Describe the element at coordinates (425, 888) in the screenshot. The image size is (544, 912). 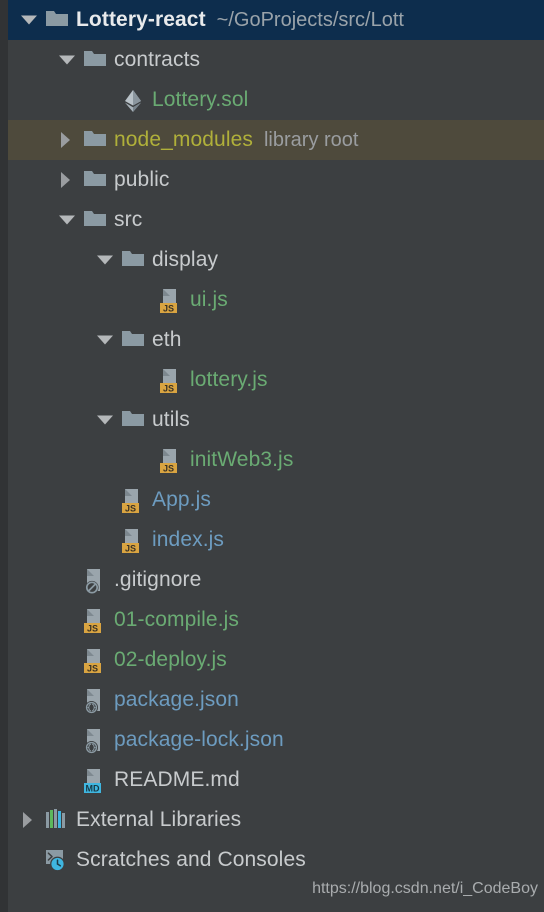
I see `watermark-text: https://blog.csdn.net/i_CodeBoy` at that location.